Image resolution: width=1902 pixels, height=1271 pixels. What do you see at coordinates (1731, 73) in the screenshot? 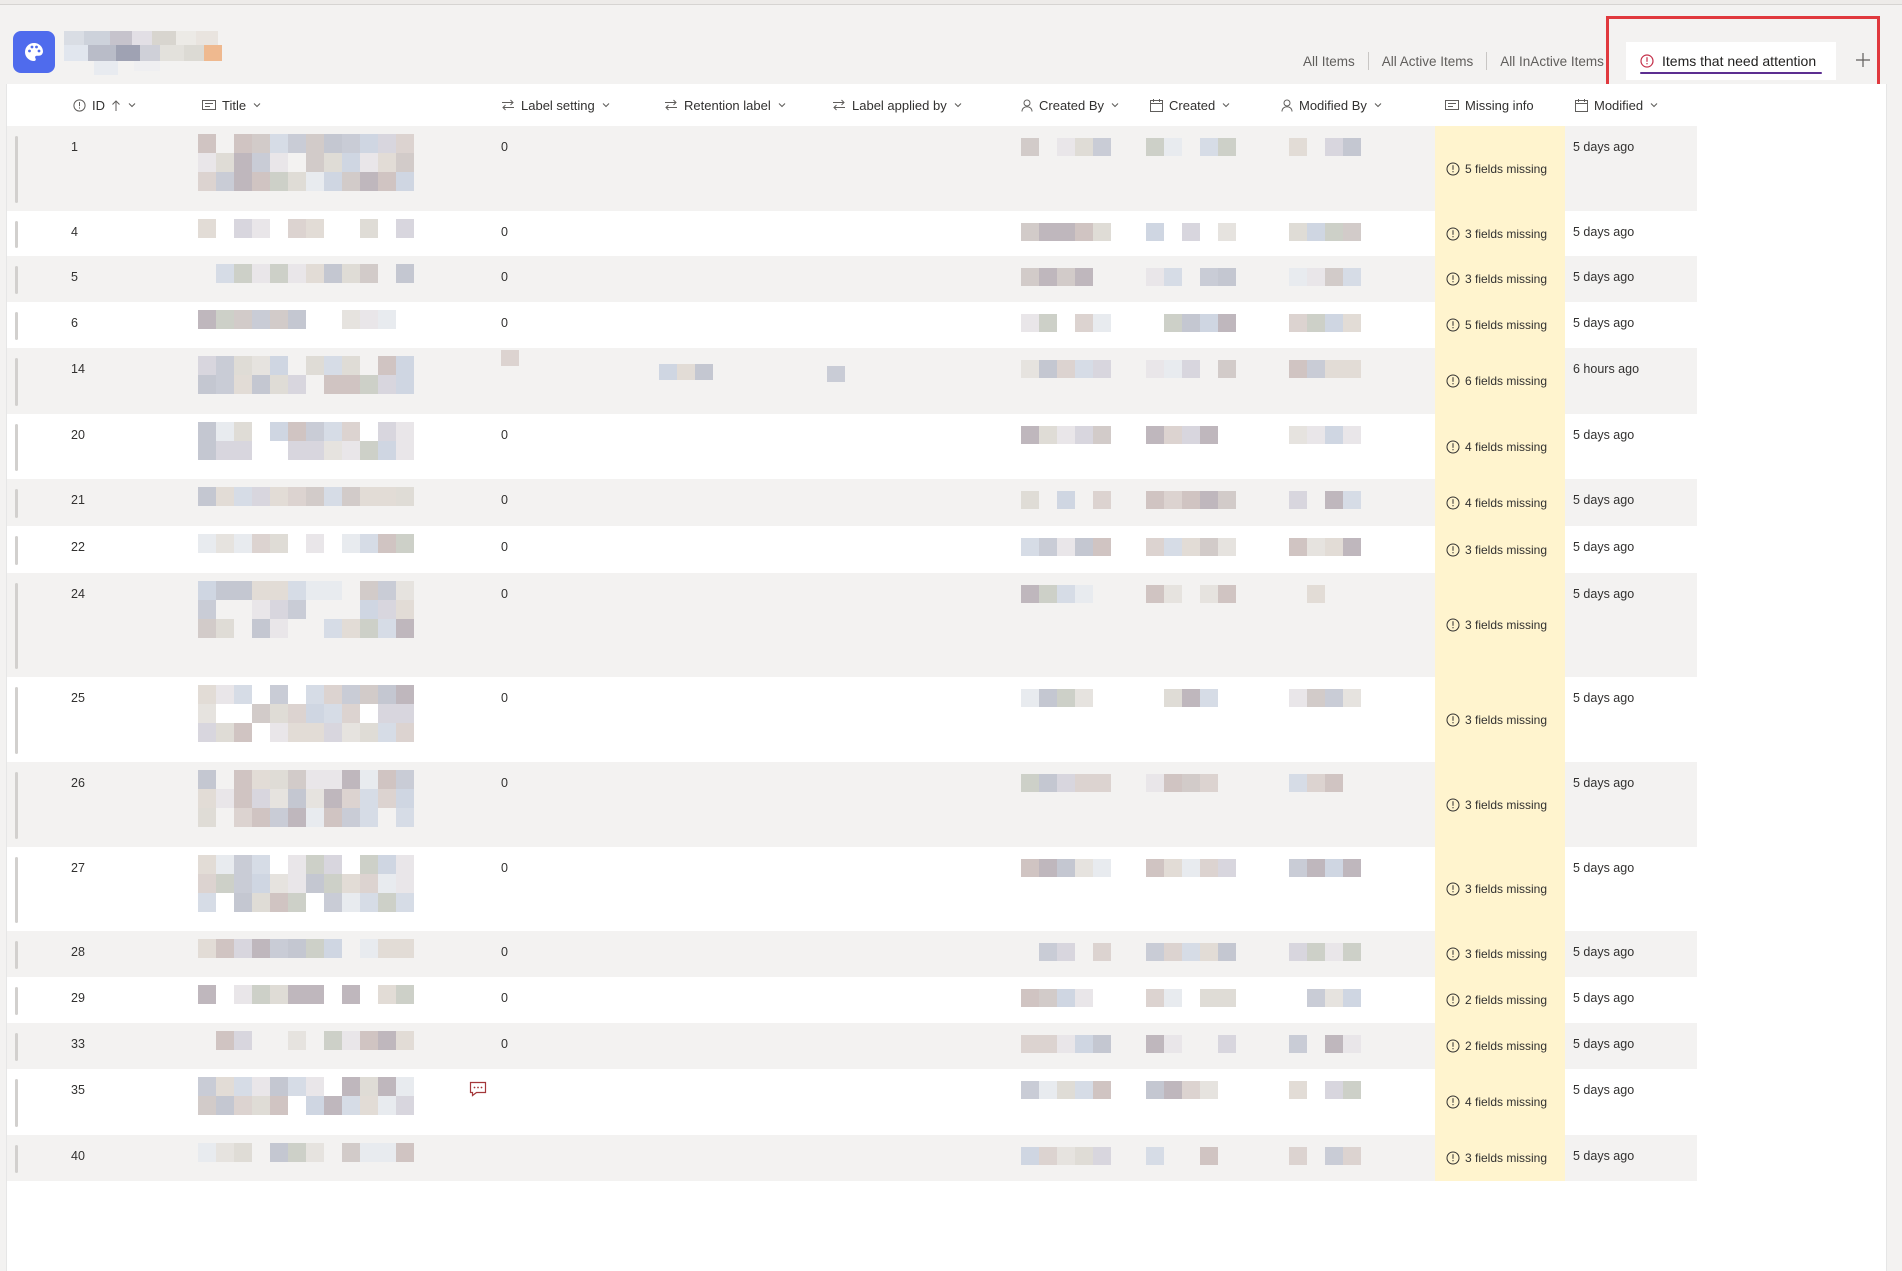
I see `active-tab-underline` at bounding box center [1731, 73].